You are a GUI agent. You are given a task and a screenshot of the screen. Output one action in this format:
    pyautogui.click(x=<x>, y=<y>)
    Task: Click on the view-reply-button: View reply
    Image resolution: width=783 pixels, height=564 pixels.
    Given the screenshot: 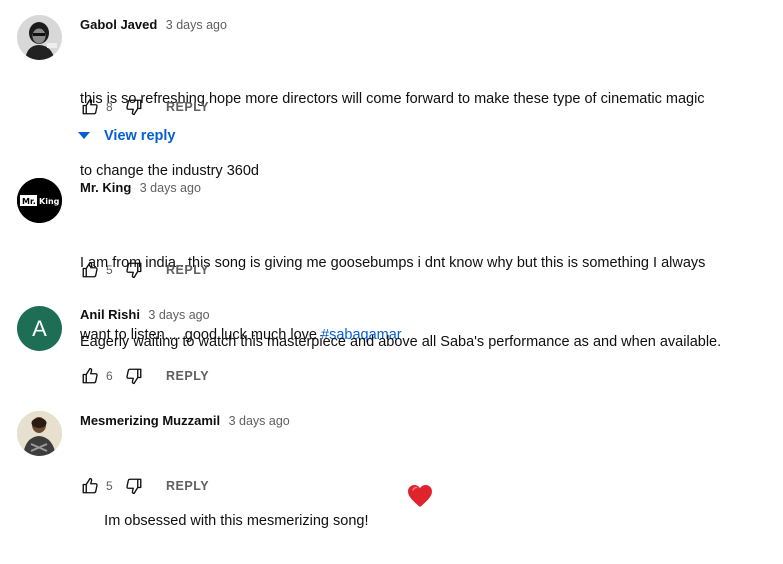 What is the action you would take?
    pyautogui.click(x=126, y=136)
    